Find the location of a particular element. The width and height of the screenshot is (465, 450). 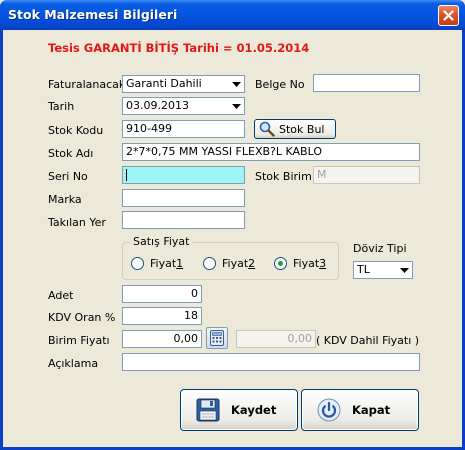

fiyat-2-key: 2 is located at coordinates (252, 263).